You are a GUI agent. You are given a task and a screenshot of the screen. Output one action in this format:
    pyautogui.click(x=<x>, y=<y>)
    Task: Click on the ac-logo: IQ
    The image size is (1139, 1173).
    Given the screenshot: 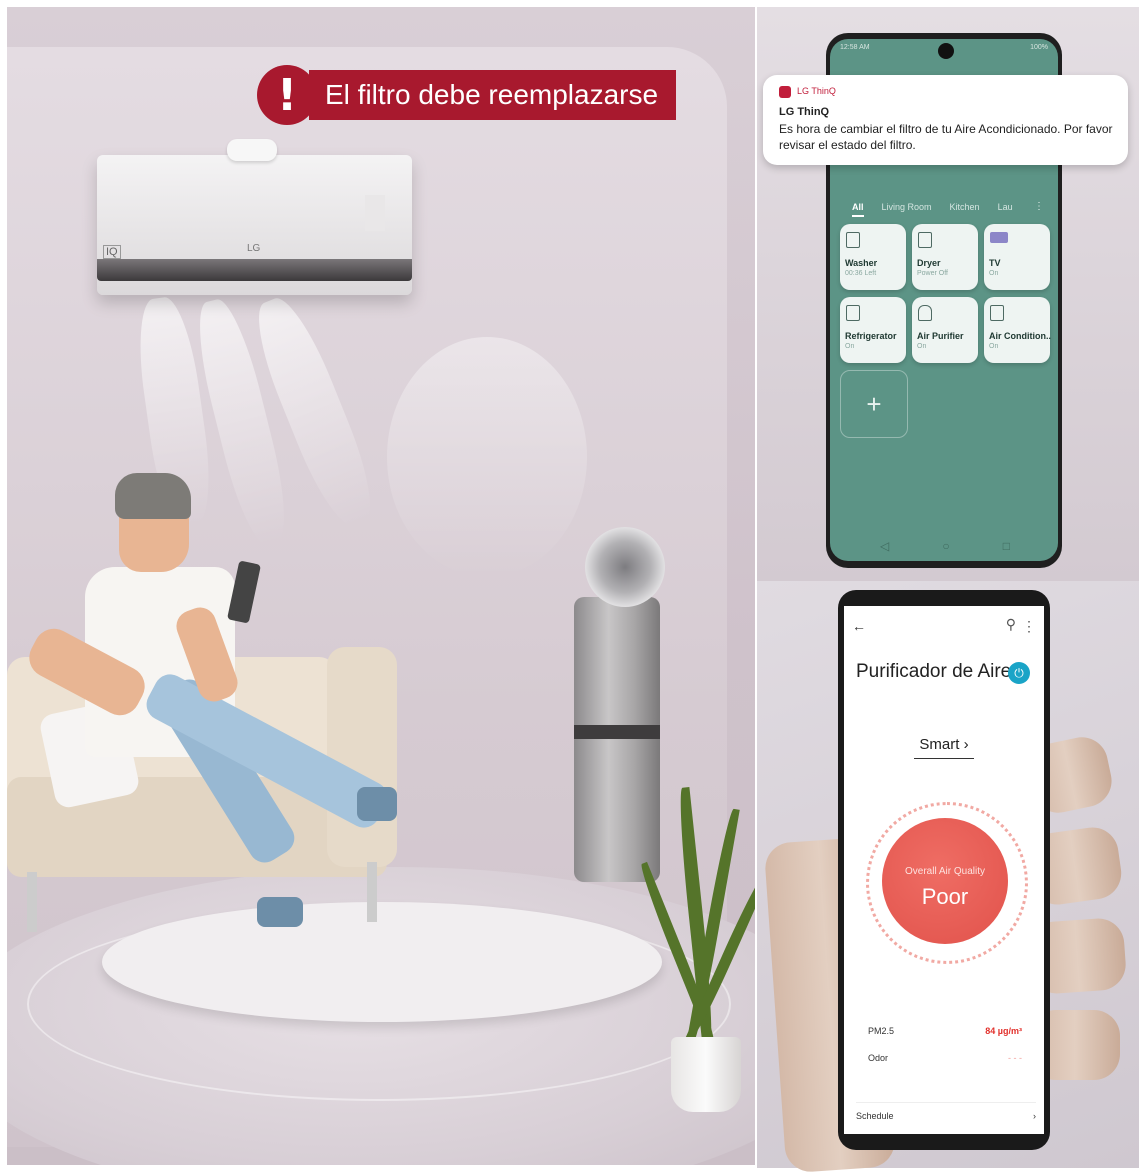 What is the action you would take?
    pyautogui.click(x=112, y=252)
    